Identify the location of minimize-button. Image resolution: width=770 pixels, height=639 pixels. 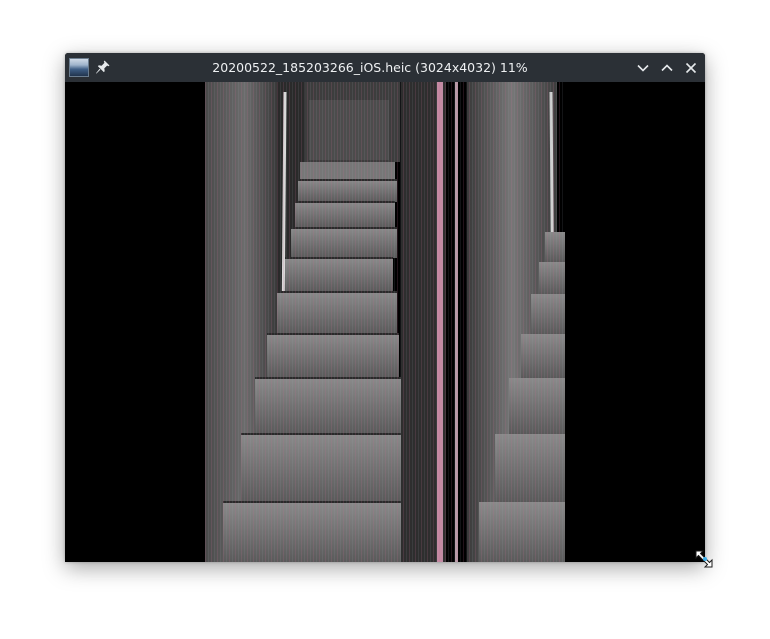
(643, 68).